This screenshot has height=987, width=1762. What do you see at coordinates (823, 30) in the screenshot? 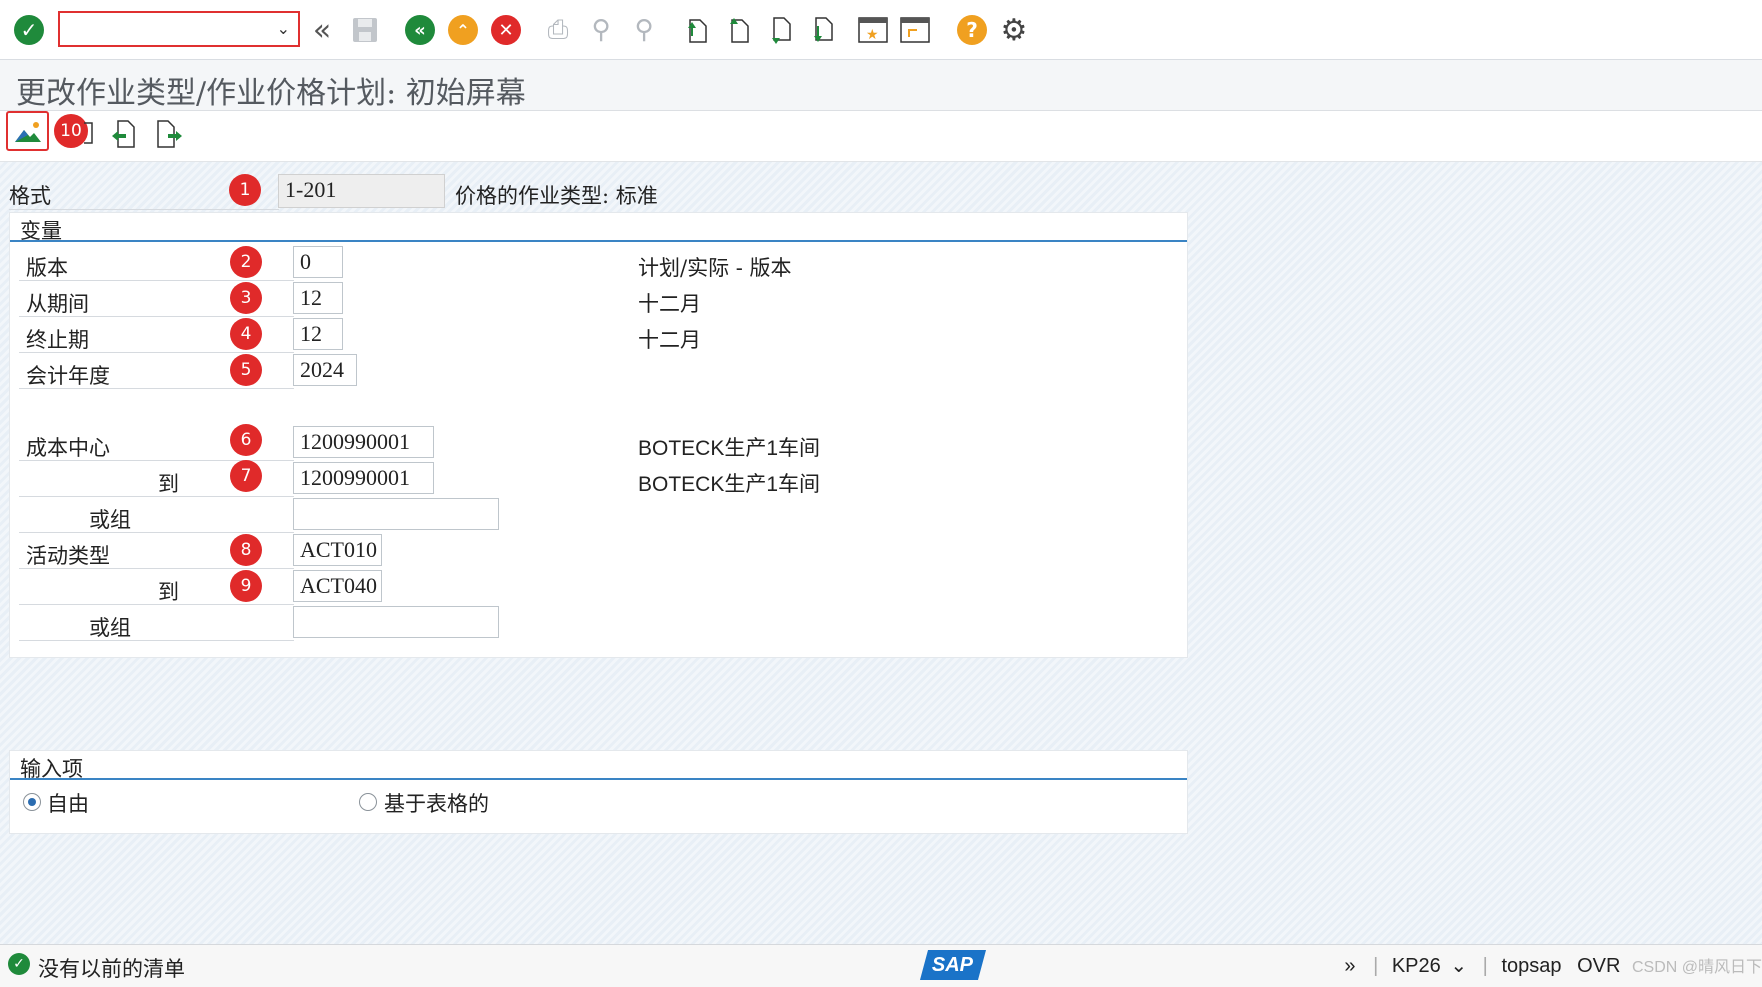
I see `last-page-icon` at bounding box center [823, 30].